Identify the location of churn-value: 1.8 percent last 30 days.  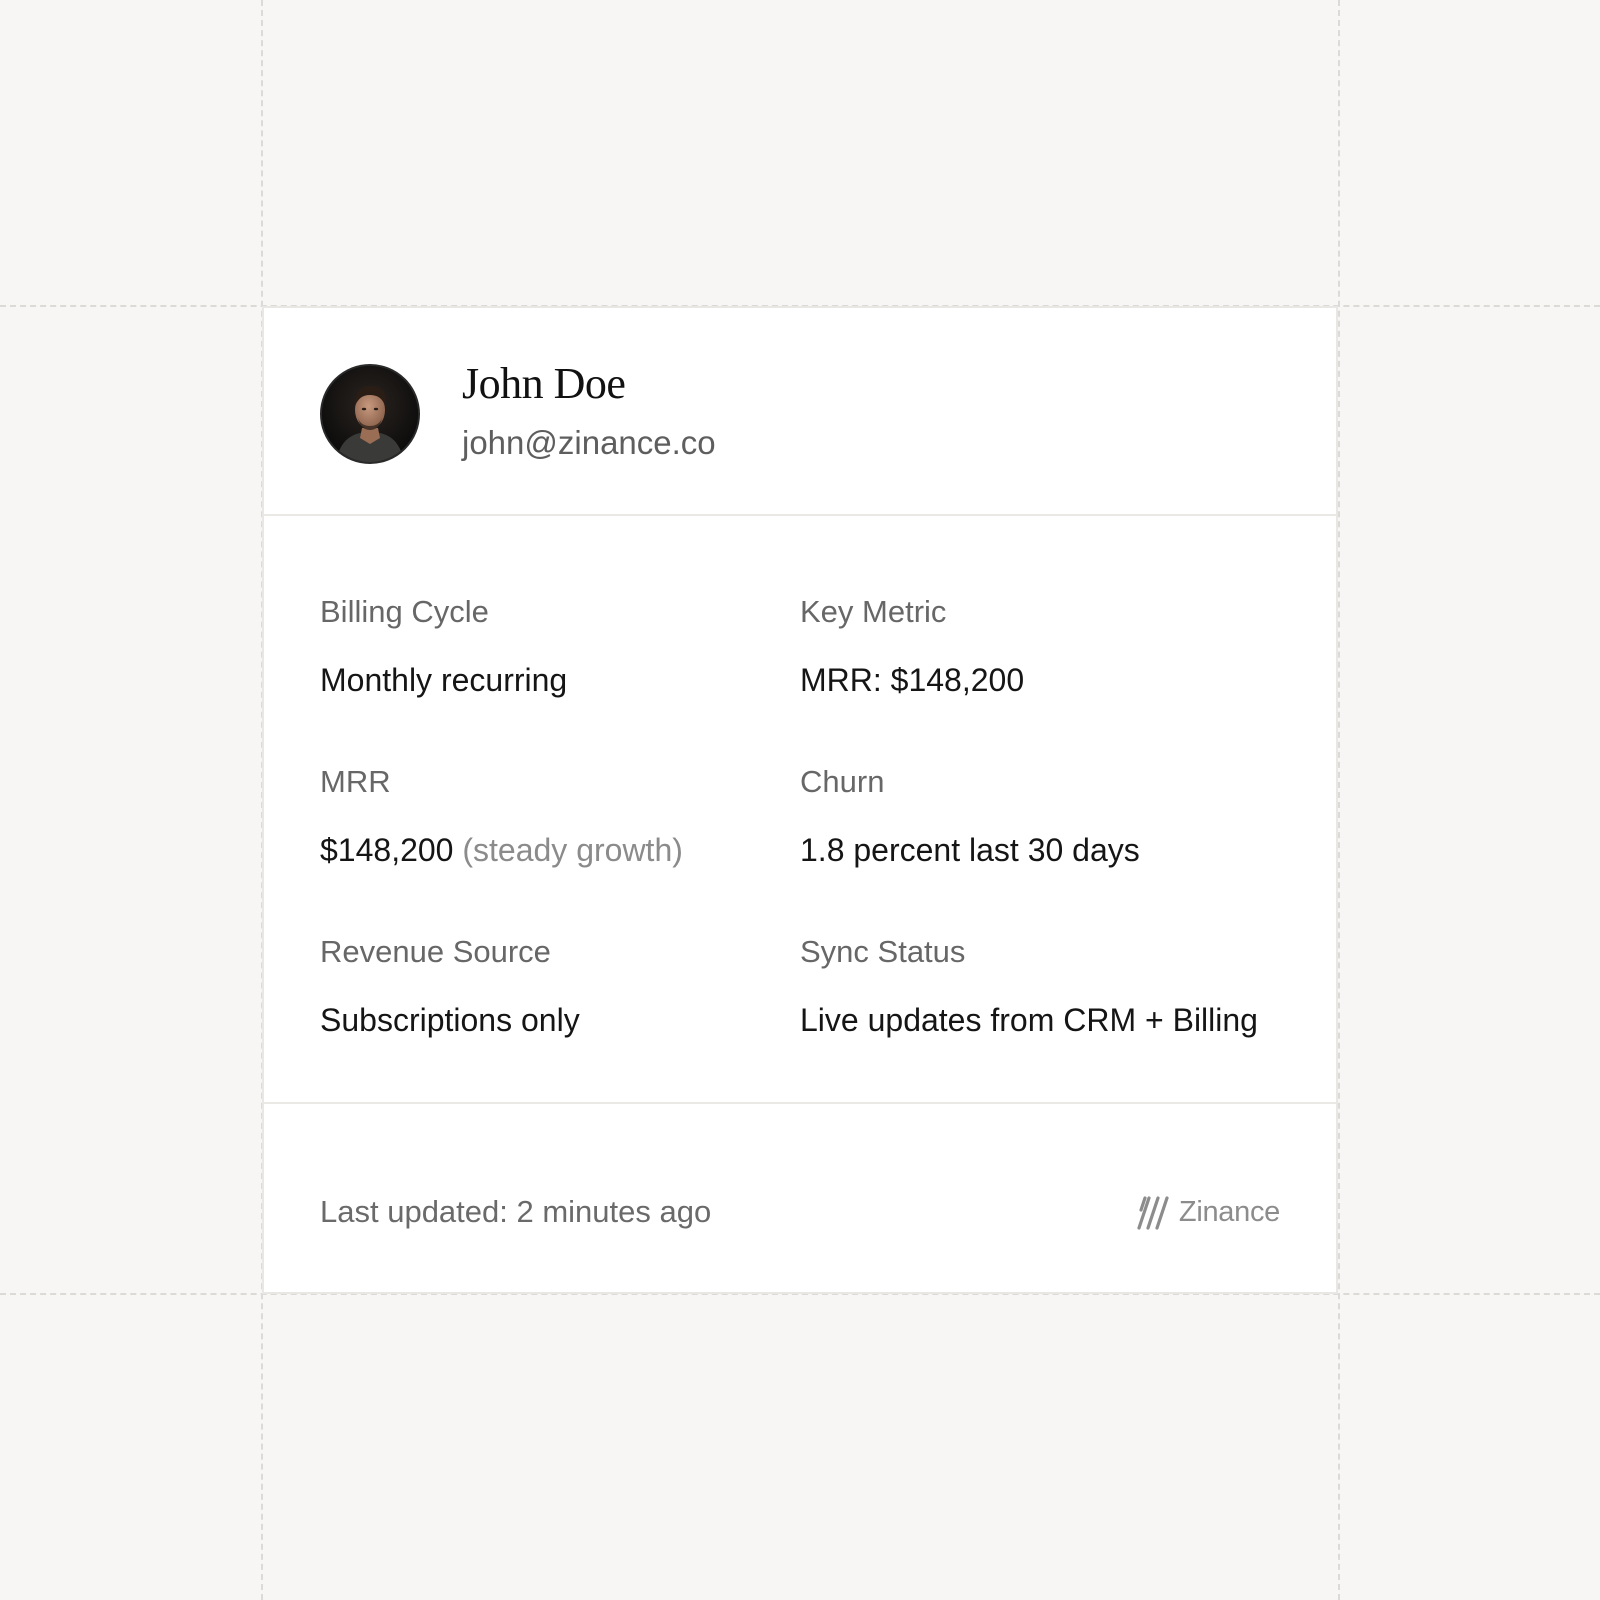
(970, 850).